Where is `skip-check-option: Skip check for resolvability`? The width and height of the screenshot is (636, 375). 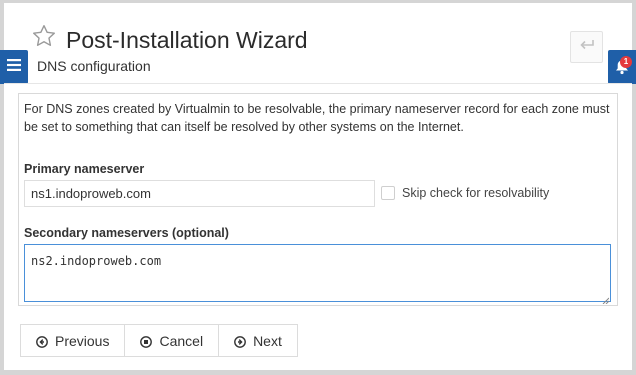
skip-check-option: Skip check for resolvability is located at coordinates (465, 193).